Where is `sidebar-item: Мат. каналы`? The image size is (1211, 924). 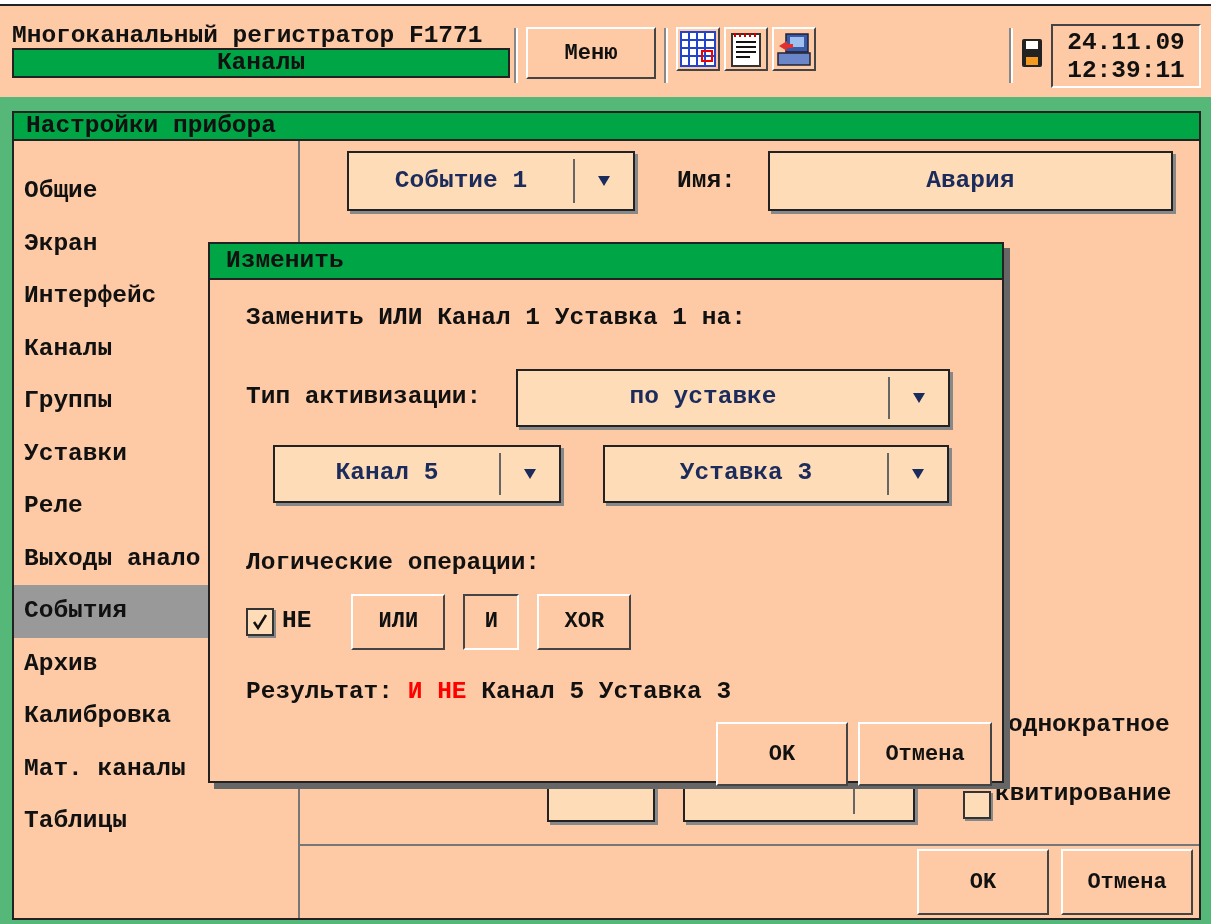
sidebar-item: Мат. каналы is located at coordinates (112, 768).